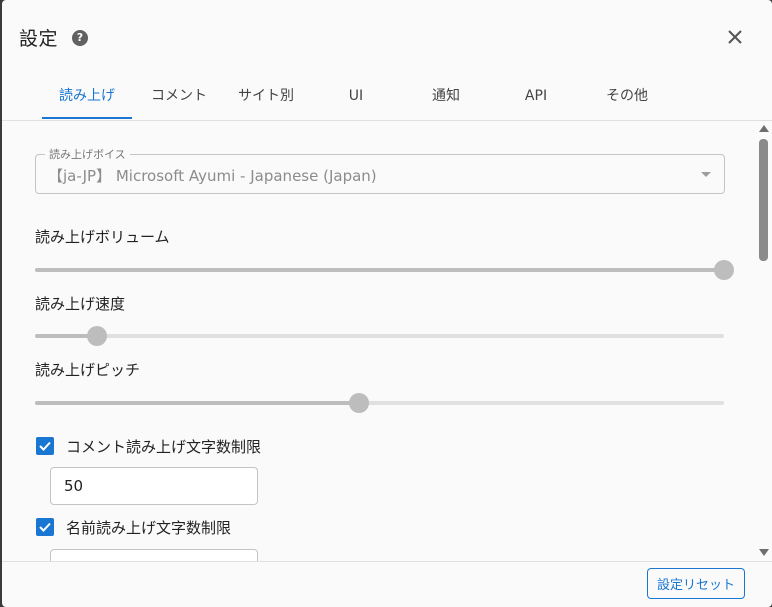 The width and height of the screenshot is (772, 607). Describe the element at coordinates (764, 341) in the screenshot. I see `scrollbar` at that location.